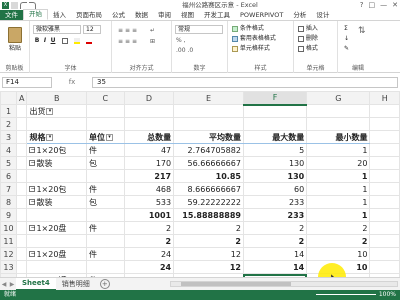 The image size is (400, 300). Describe the element at coordinates (384, 98) in the screenshot. I see `column-header-h: H` at that location.